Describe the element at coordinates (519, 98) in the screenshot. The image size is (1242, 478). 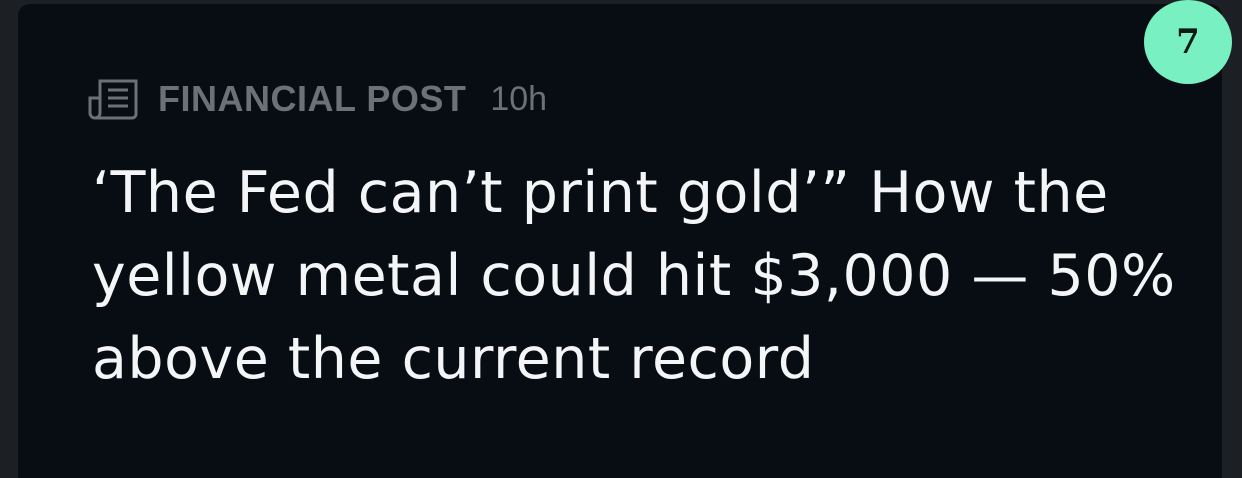
I see `timestamp: 10h` at that location.